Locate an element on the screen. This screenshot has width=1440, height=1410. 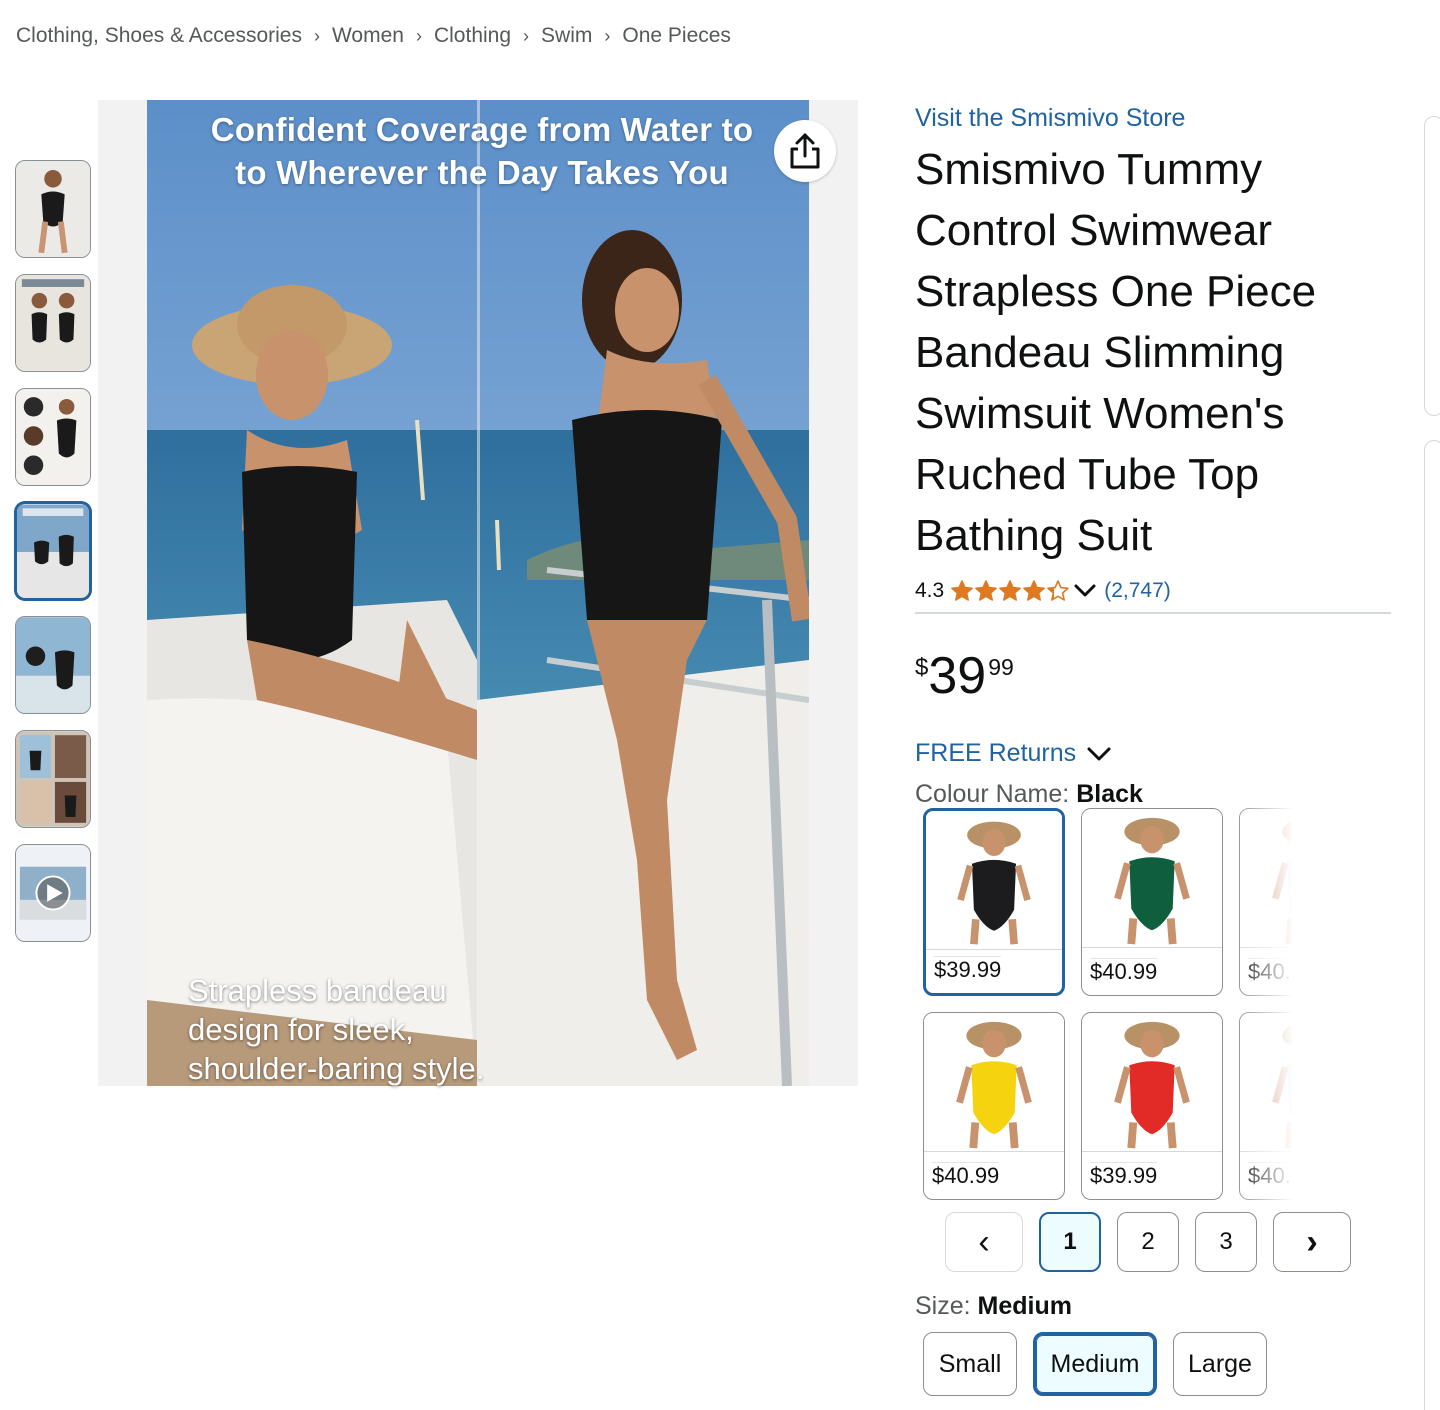
page-number: 2 is located at coordinates (1148, 1241).